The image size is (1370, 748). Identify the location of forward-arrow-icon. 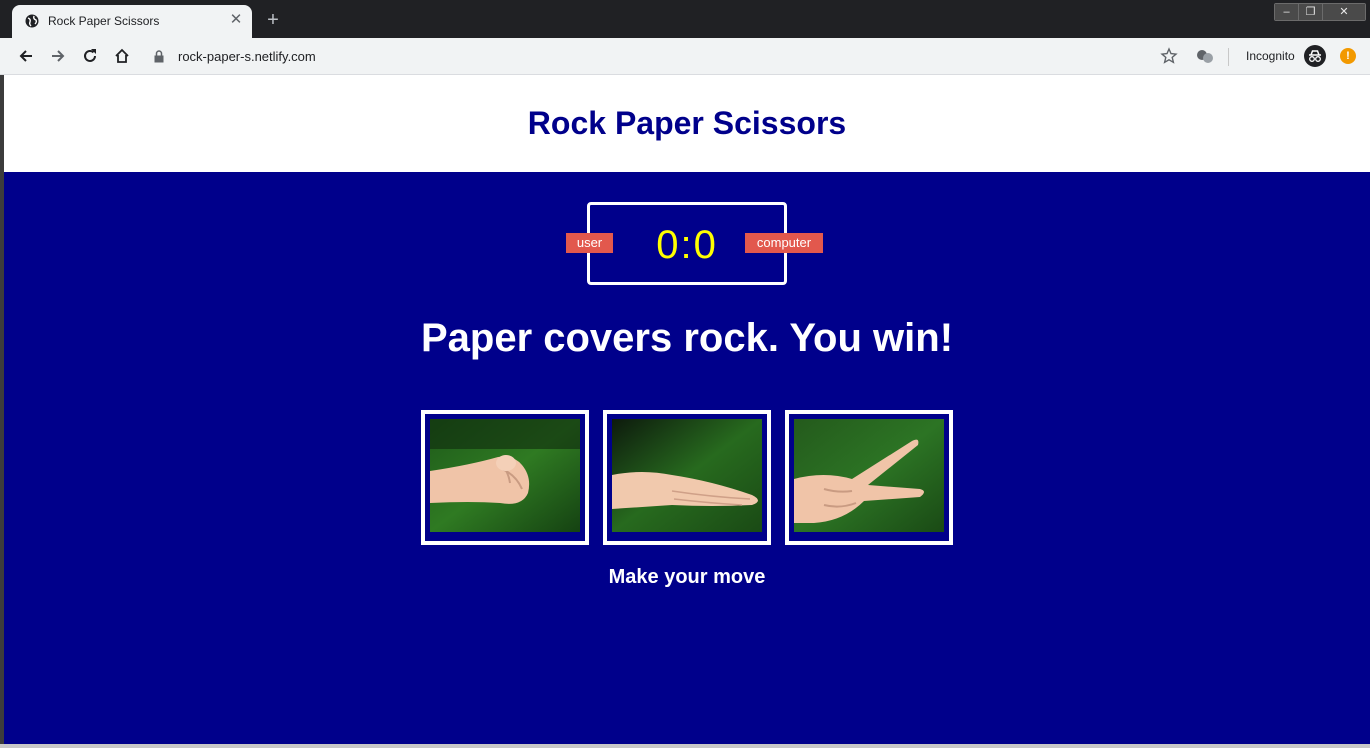
(58, 56).